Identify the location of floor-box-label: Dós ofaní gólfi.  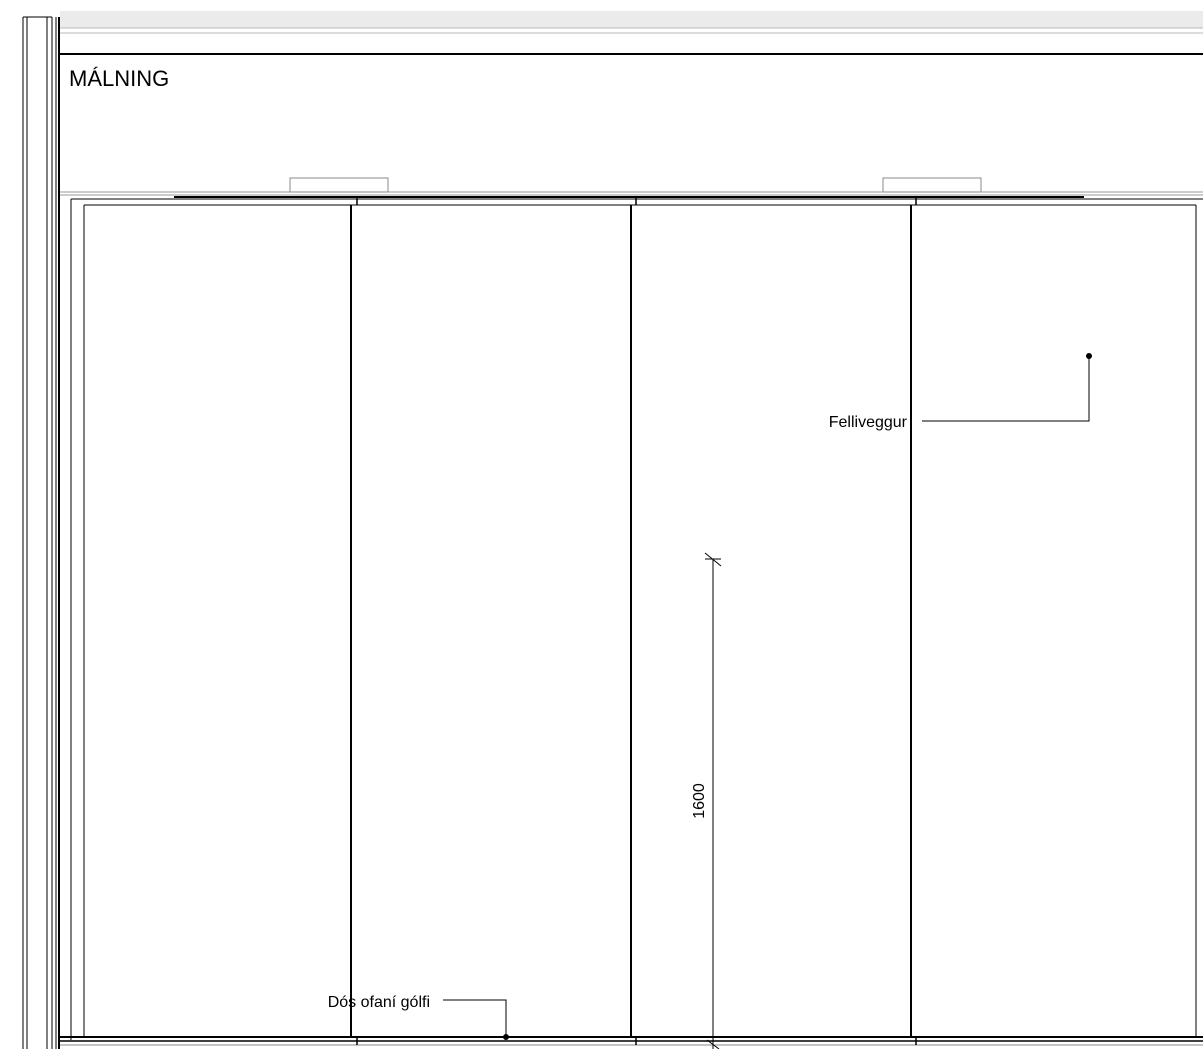
(379, 1002).